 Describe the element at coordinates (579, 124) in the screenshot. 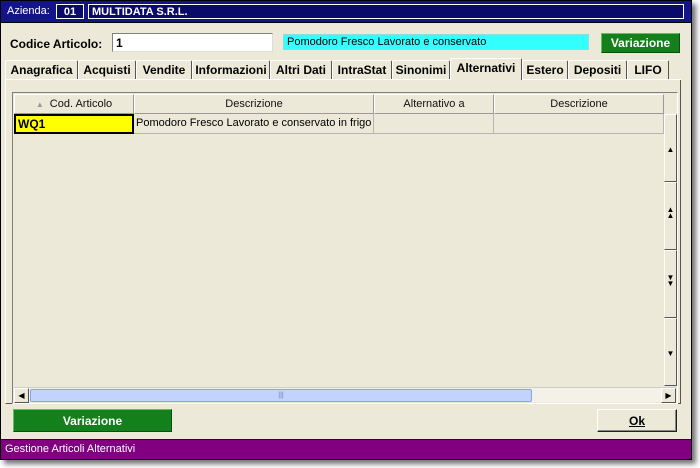

I see `cell-descrizione-alt` at that location.